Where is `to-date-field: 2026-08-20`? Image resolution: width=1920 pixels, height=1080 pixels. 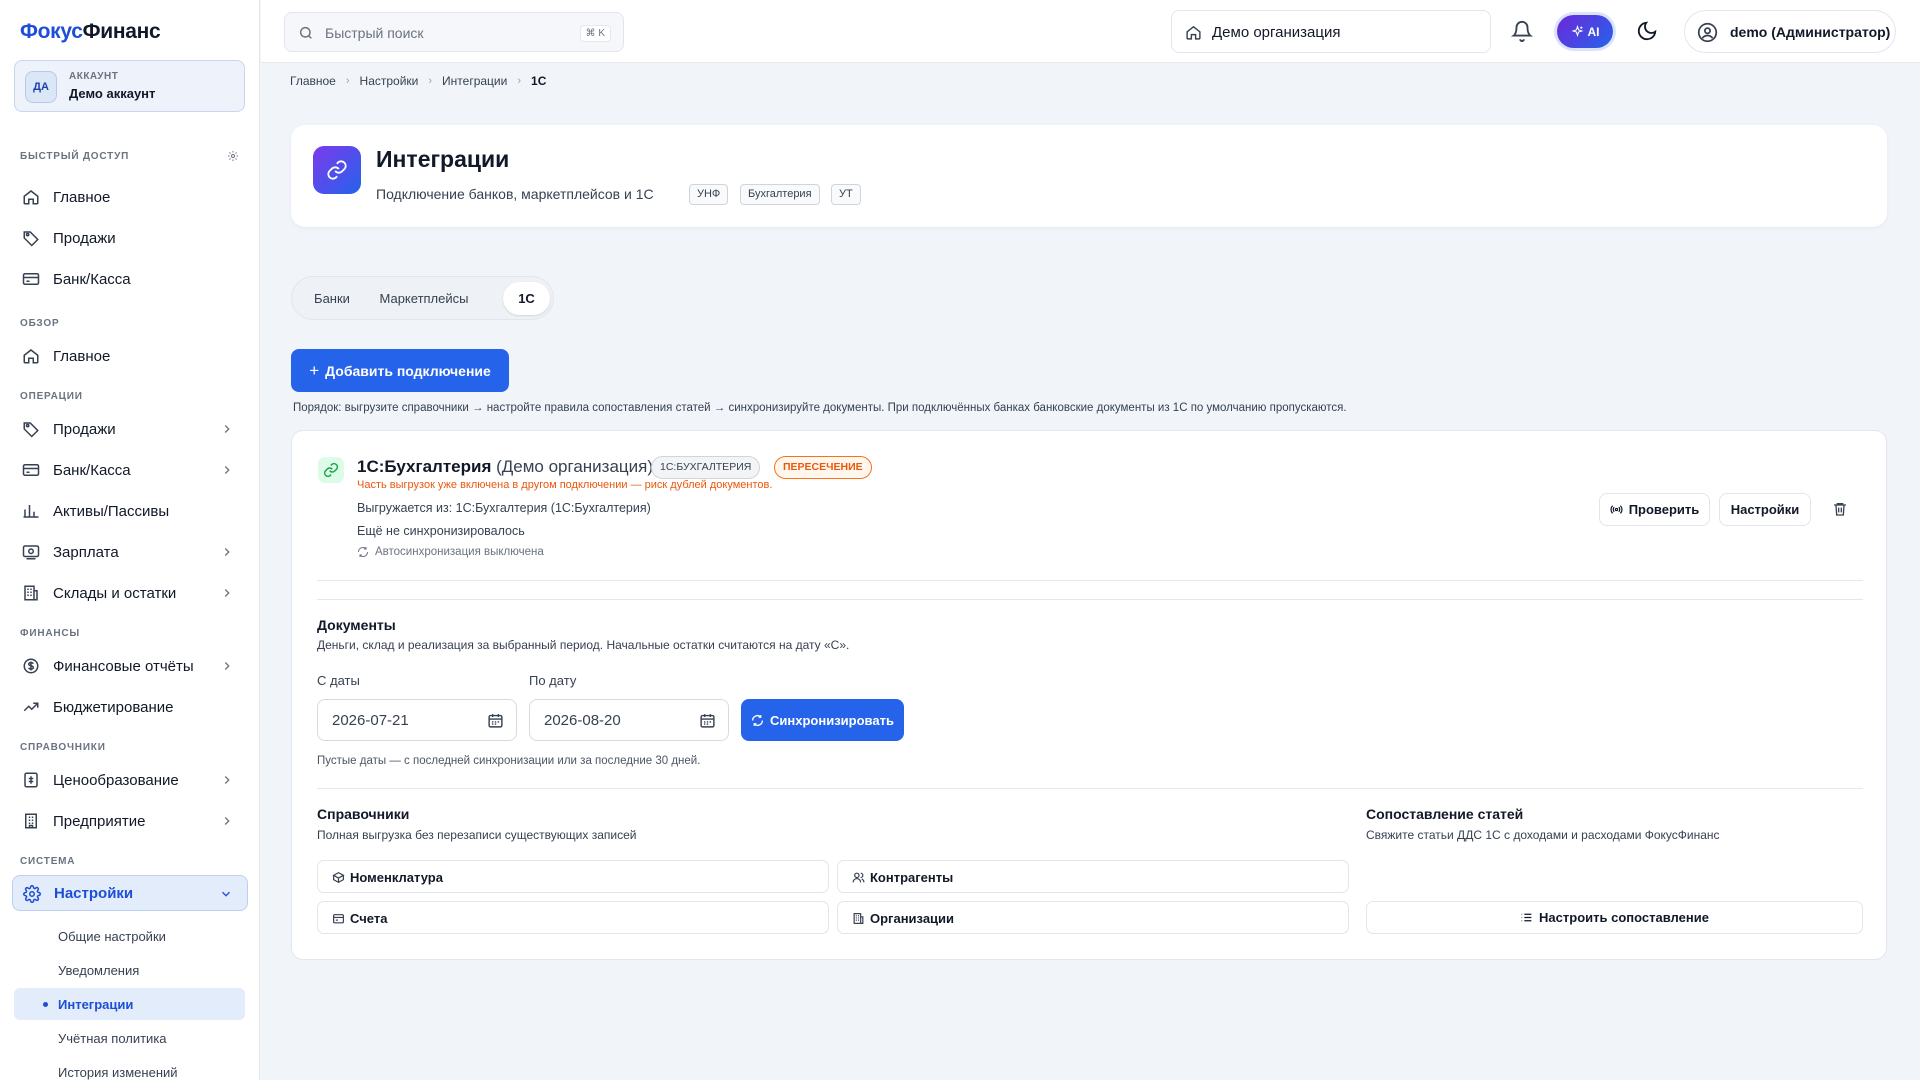 to-date-field: 2026-08-20 is located at coordinates (629, 720).